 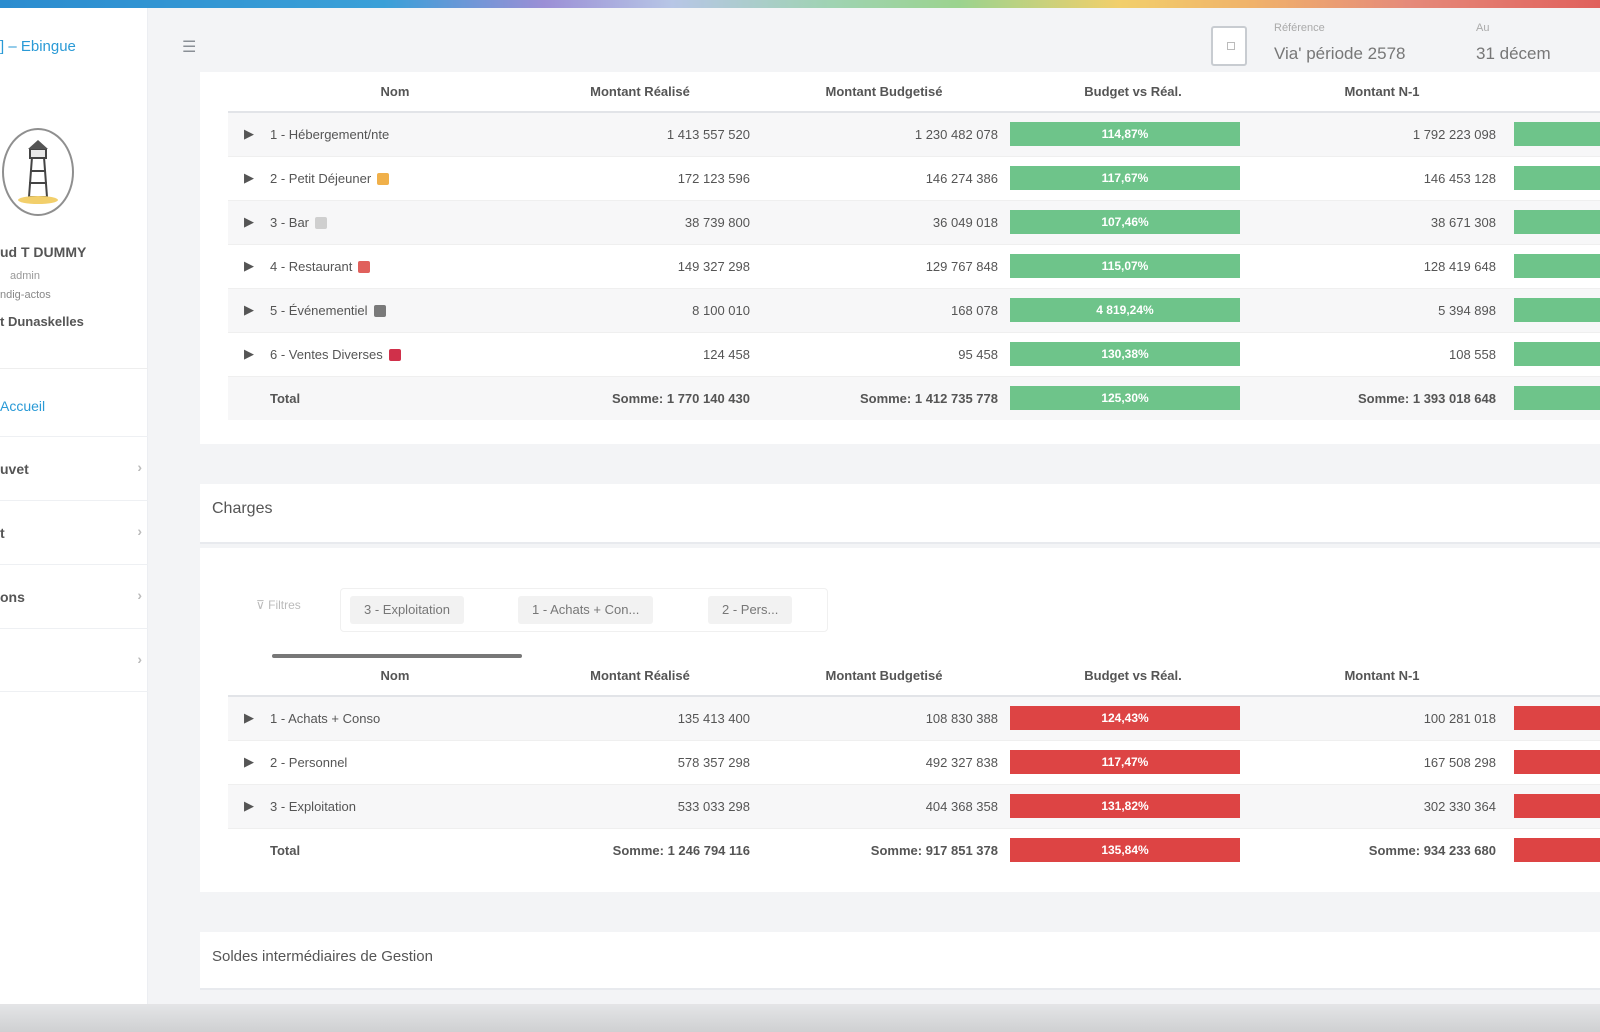 What do you see at coordinates (1513, 54) in the screenshot?
I see `date-to-value: 31 décem` at bounding box center [1513, 54].